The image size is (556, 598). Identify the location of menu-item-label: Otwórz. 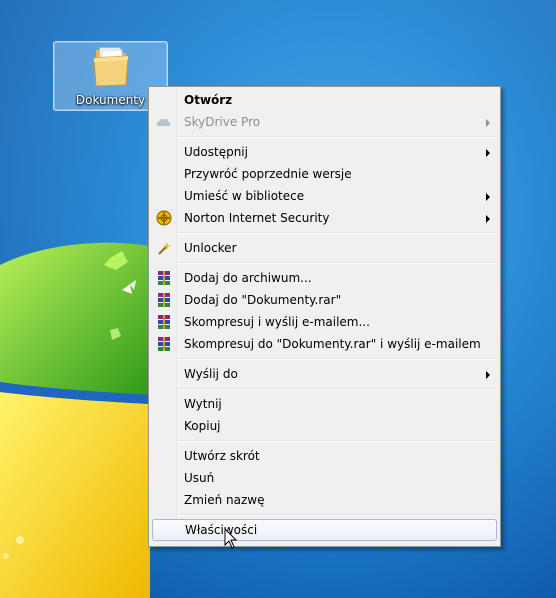
(208, 100).